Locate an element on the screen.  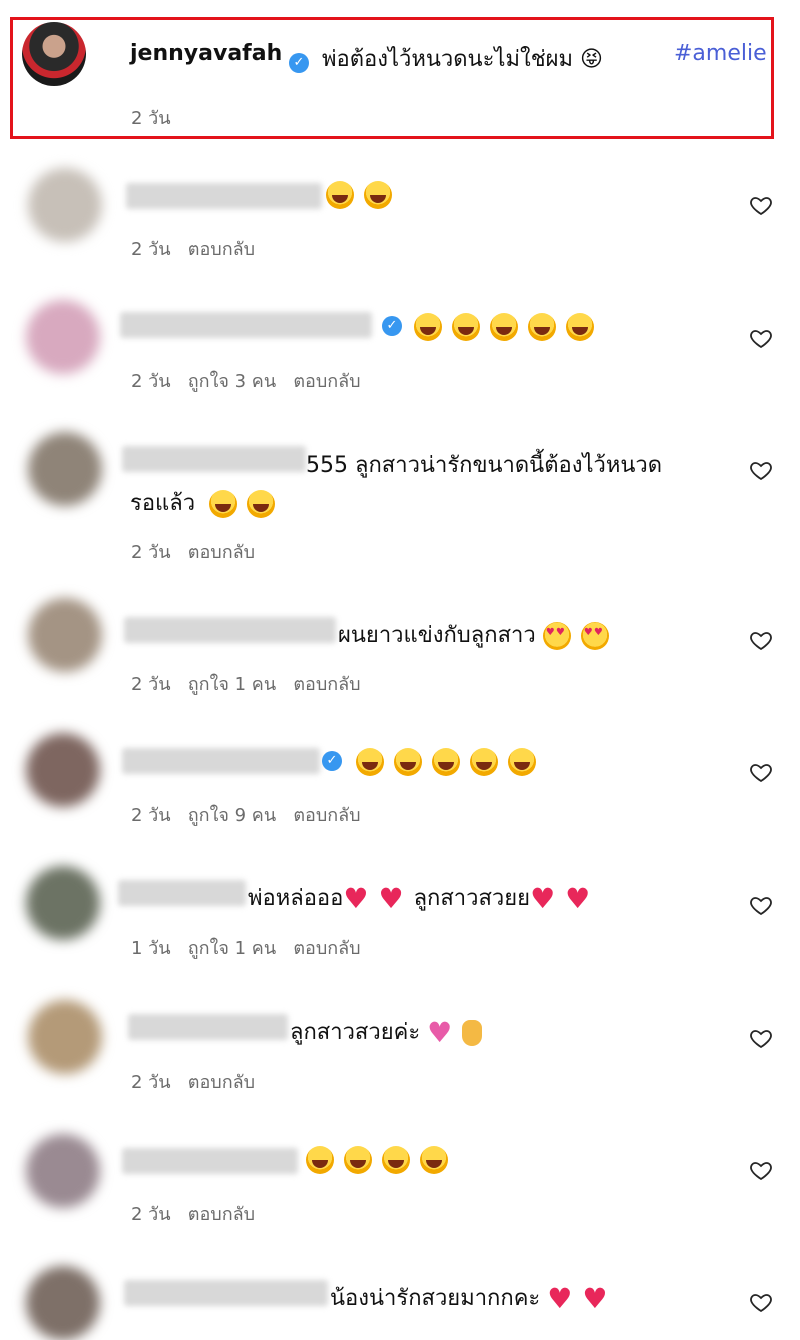
comment-meta: 1 วัน ถูกใจ 1 คน ตอบกลับ is located at coordinates (246, 947).